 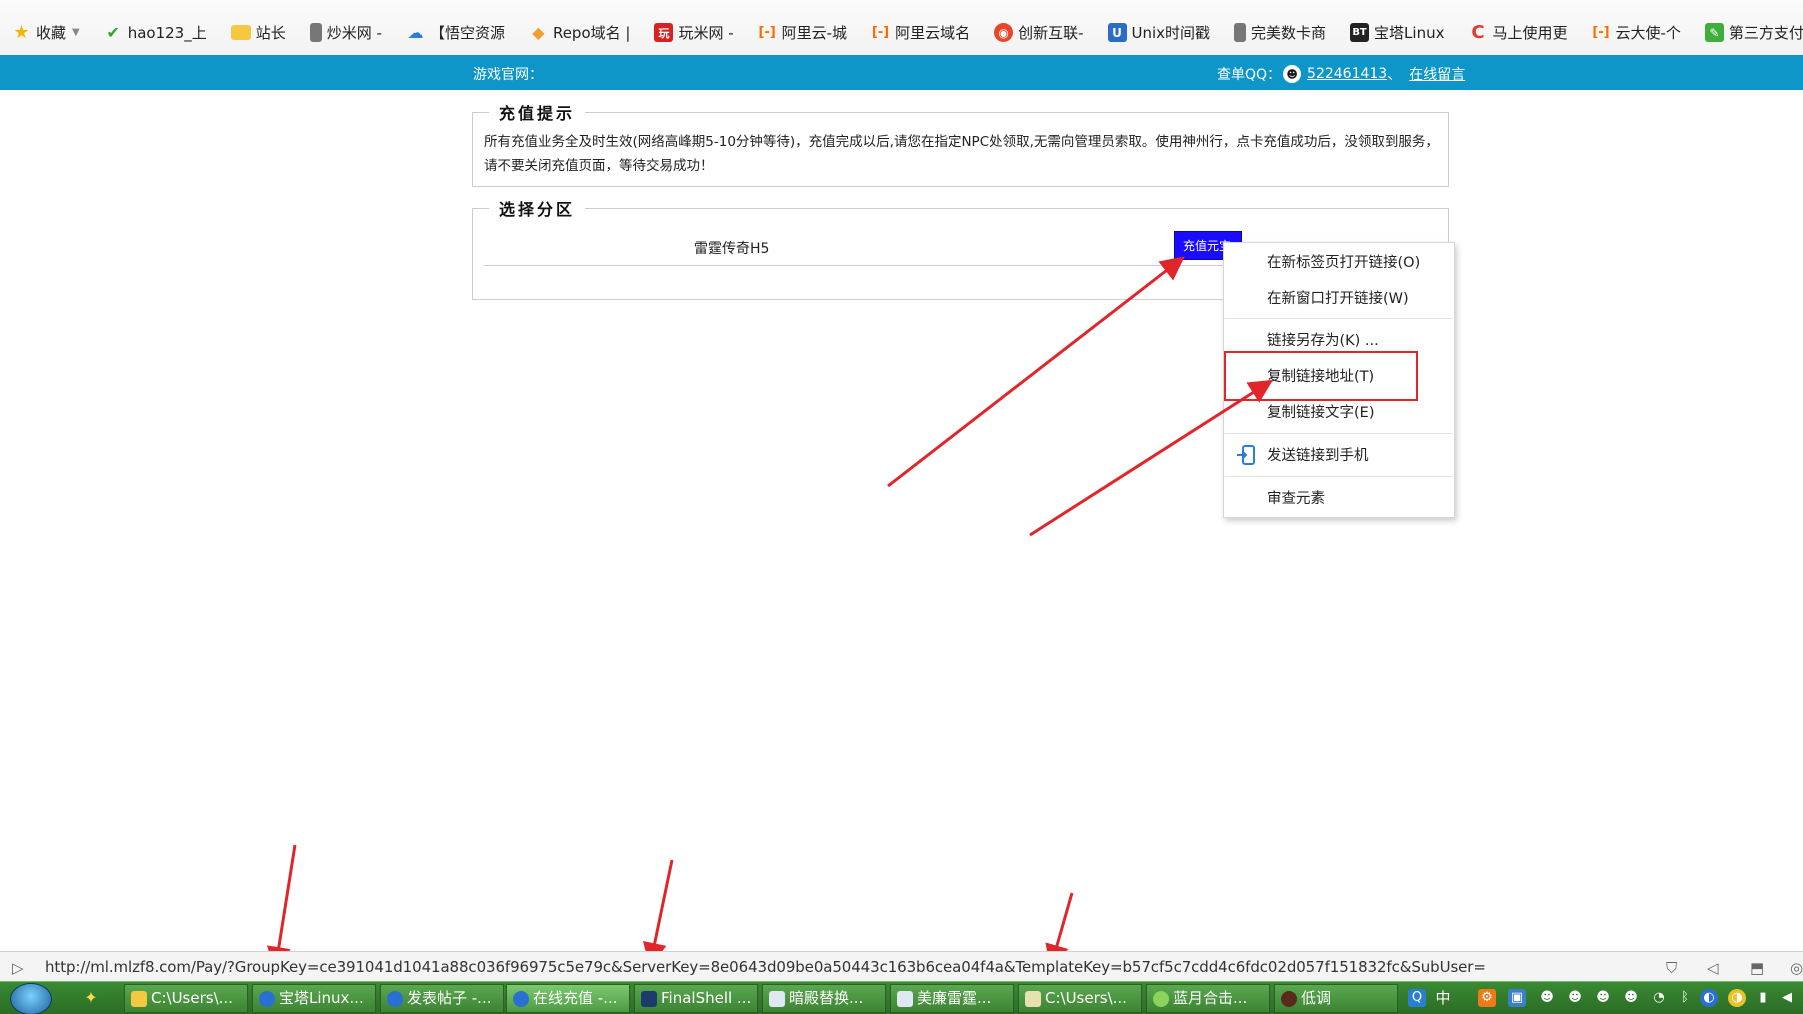 What do you see at coordinates (1249, 75) in the screenshot?
I see `qq-label: 查单QQ：` at bounding box center [1249, 75].